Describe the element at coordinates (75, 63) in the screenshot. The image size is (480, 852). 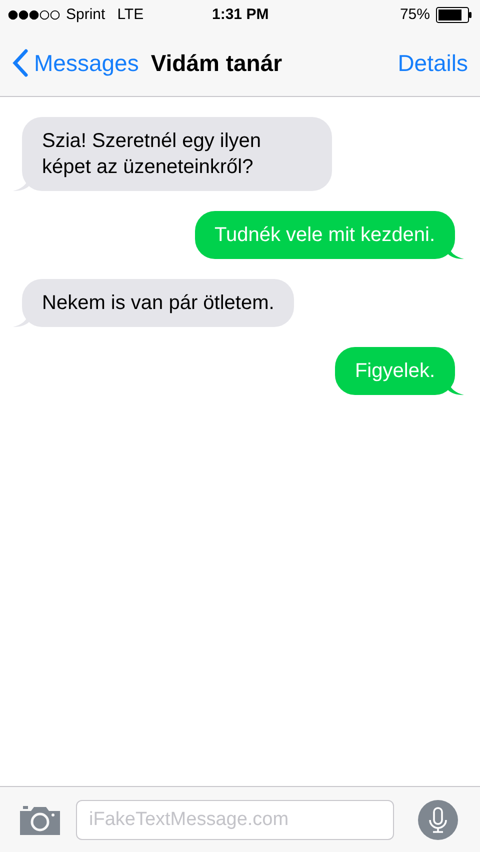
I see `back-button: Messages` at that location.